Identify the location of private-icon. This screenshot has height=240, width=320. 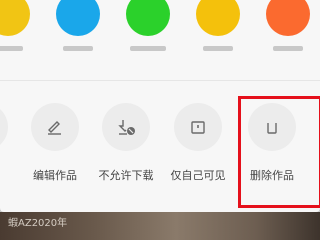
(198, 127).